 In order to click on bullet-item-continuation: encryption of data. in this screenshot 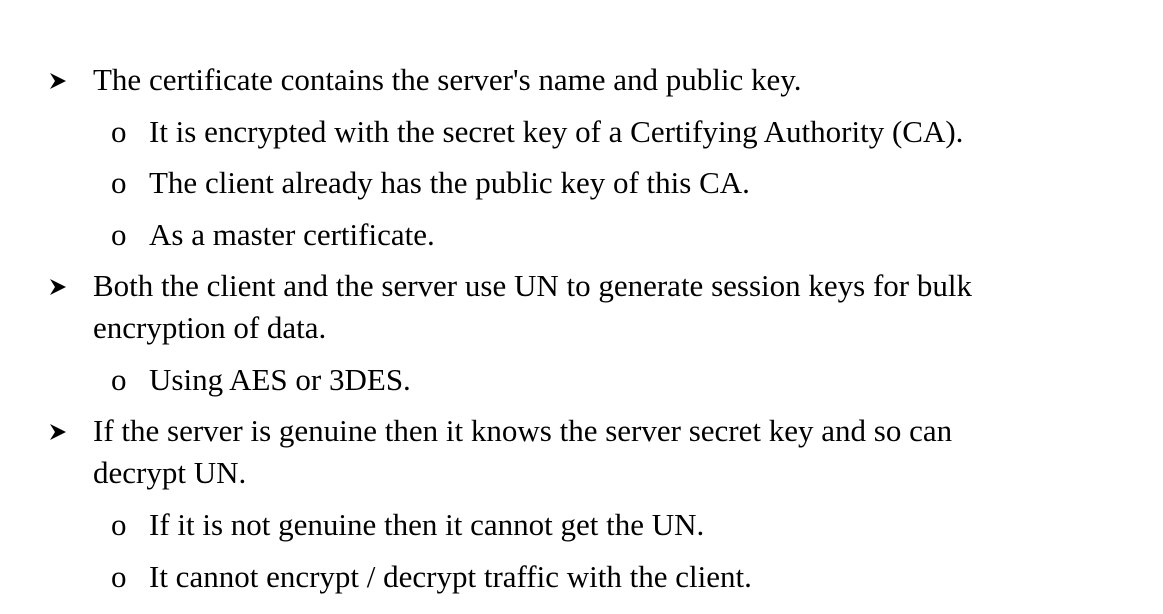, I will do `click(209, 328)`.